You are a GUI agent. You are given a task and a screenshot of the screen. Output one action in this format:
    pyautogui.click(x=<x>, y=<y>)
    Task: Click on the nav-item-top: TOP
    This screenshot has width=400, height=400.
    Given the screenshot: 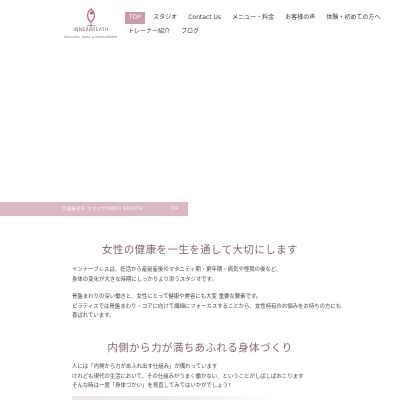 What is the action you would take?
    pyautogui.click(x=135, y=18)
    